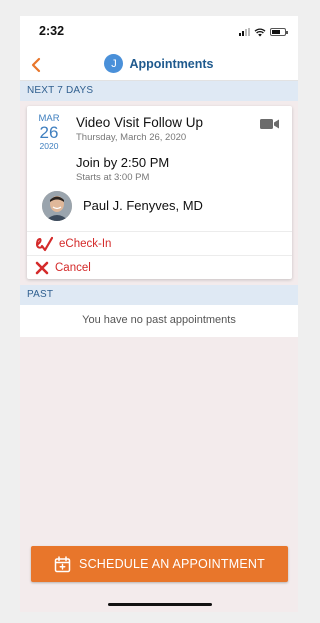 This screenshot has height=623, width=320. What do you see at coordinates (270, 124) in the screenshot?
I see `video-camera-icon` at bounding box center [270, 124].